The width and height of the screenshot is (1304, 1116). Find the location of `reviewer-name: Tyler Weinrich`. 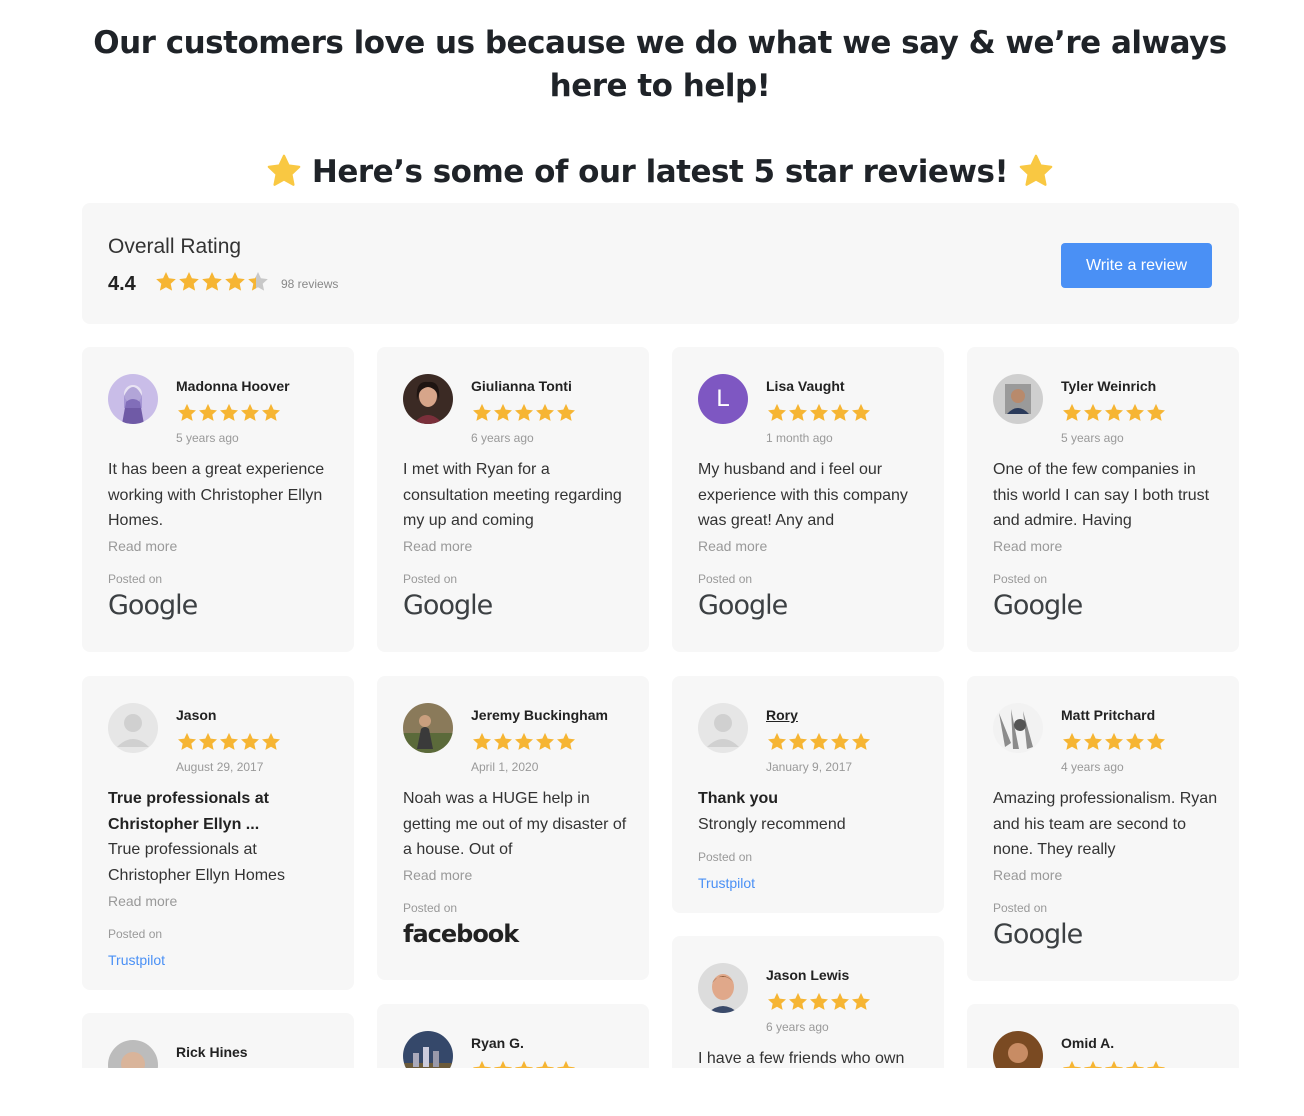

reviewer-name: Tyler Weinrich is located at coordinates (1108, 386).